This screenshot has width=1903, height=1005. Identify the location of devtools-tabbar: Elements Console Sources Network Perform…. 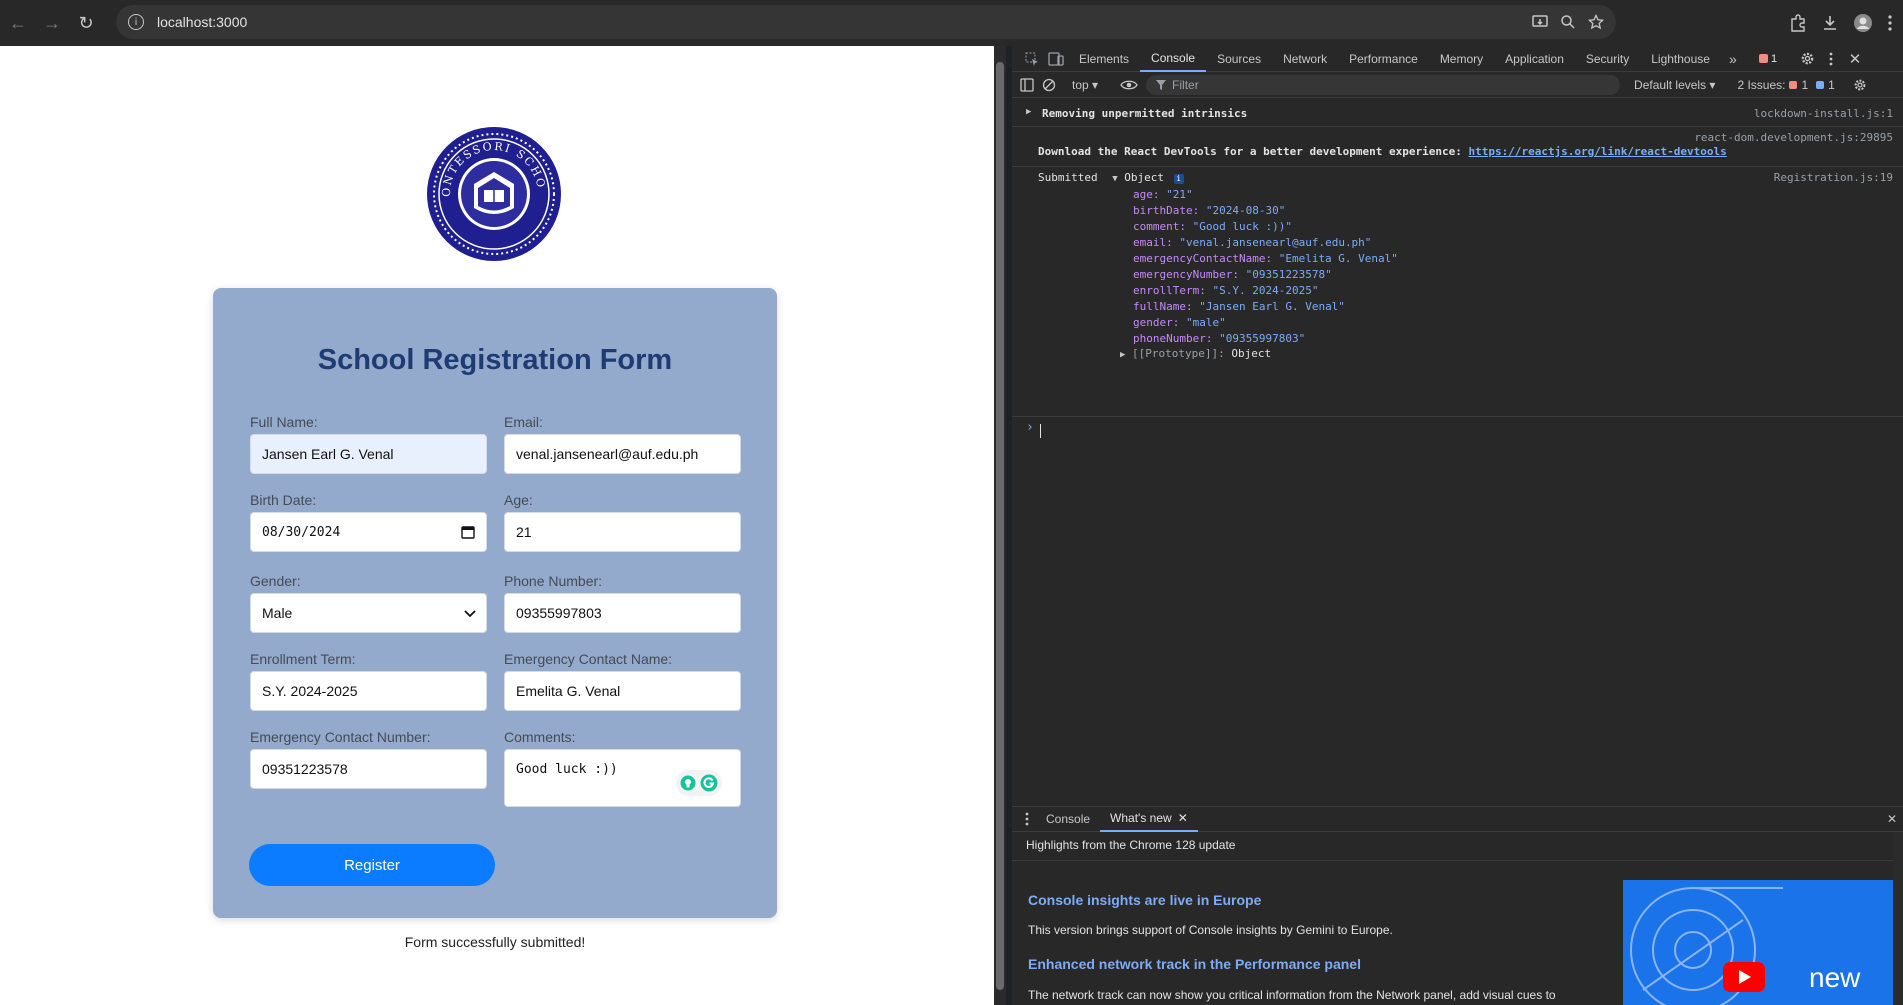
(1457, 59).